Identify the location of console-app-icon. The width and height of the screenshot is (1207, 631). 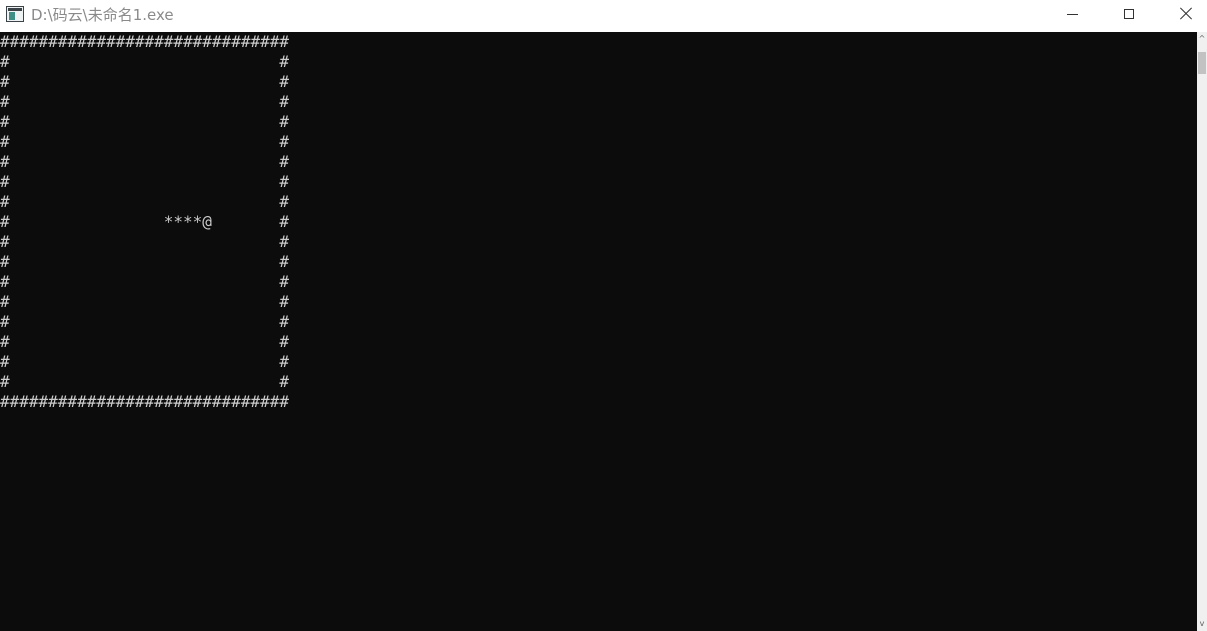
(15, 14).